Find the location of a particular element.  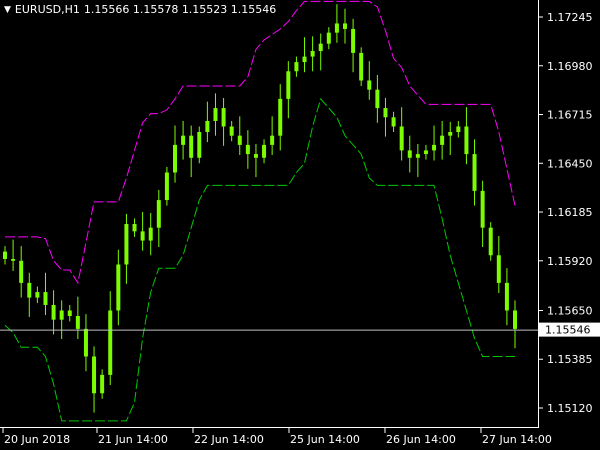

price-tick-label: 1.17245 is located at coordinates (570, 17).